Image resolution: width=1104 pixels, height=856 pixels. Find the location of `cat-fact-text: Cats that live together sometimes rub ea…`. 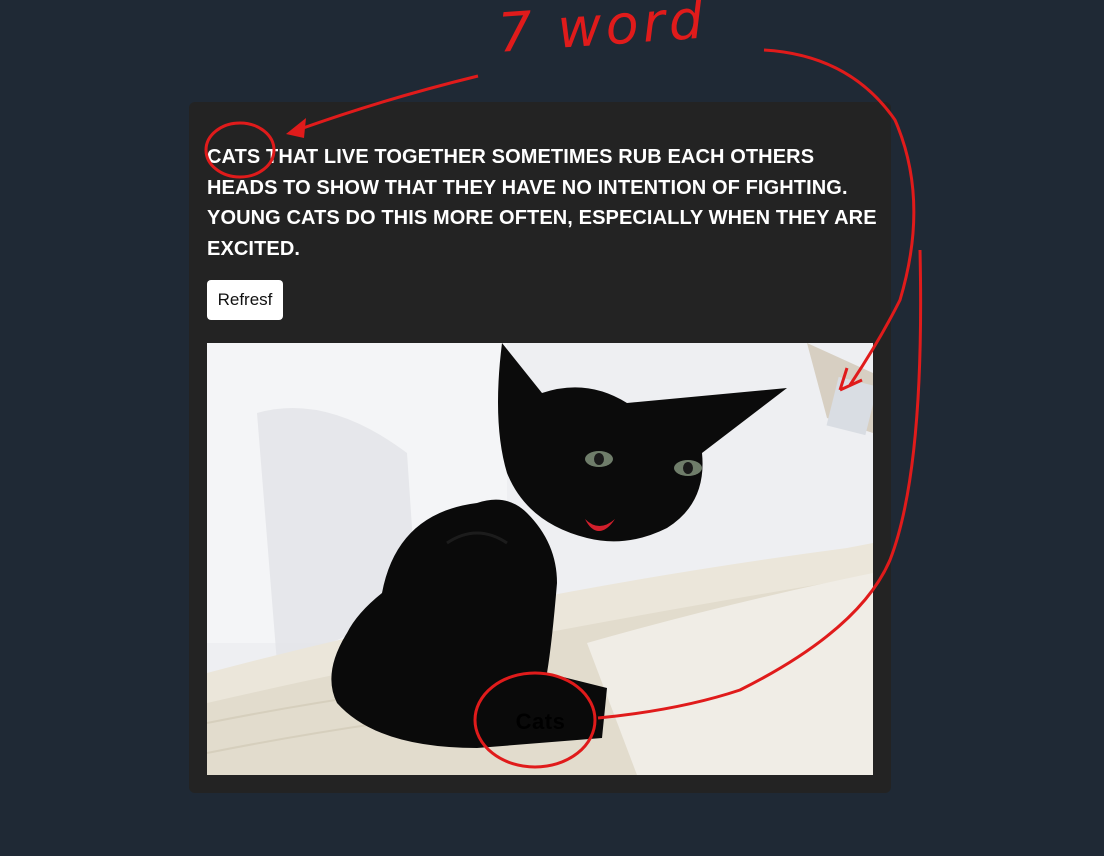

cat-fact-text: Cats that live together sometimes rub ea… is located at coordinates (542, 203).